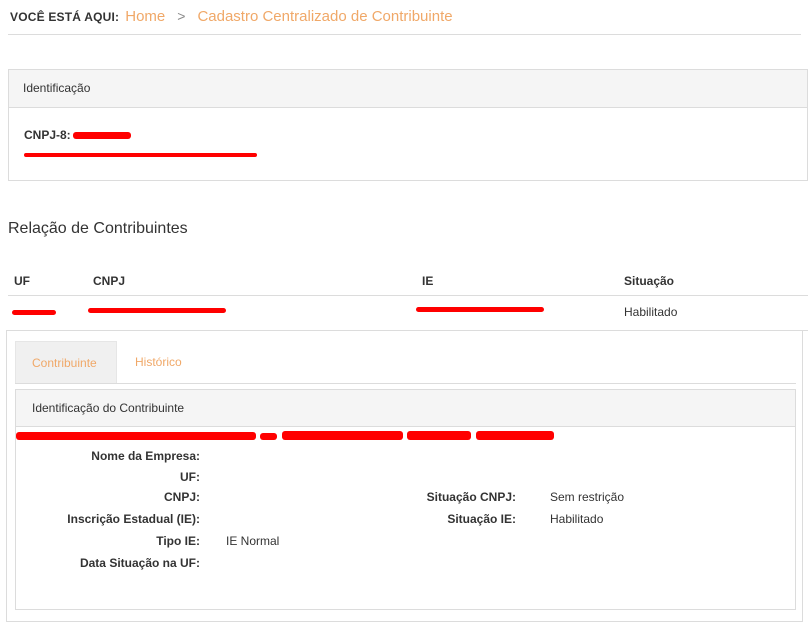 Image resolution: width=809 pixels, height=634 pixels. Describe the element at coordinates (158, 362) in the screenshot. I see `tab-historico: Histórico` at that location.